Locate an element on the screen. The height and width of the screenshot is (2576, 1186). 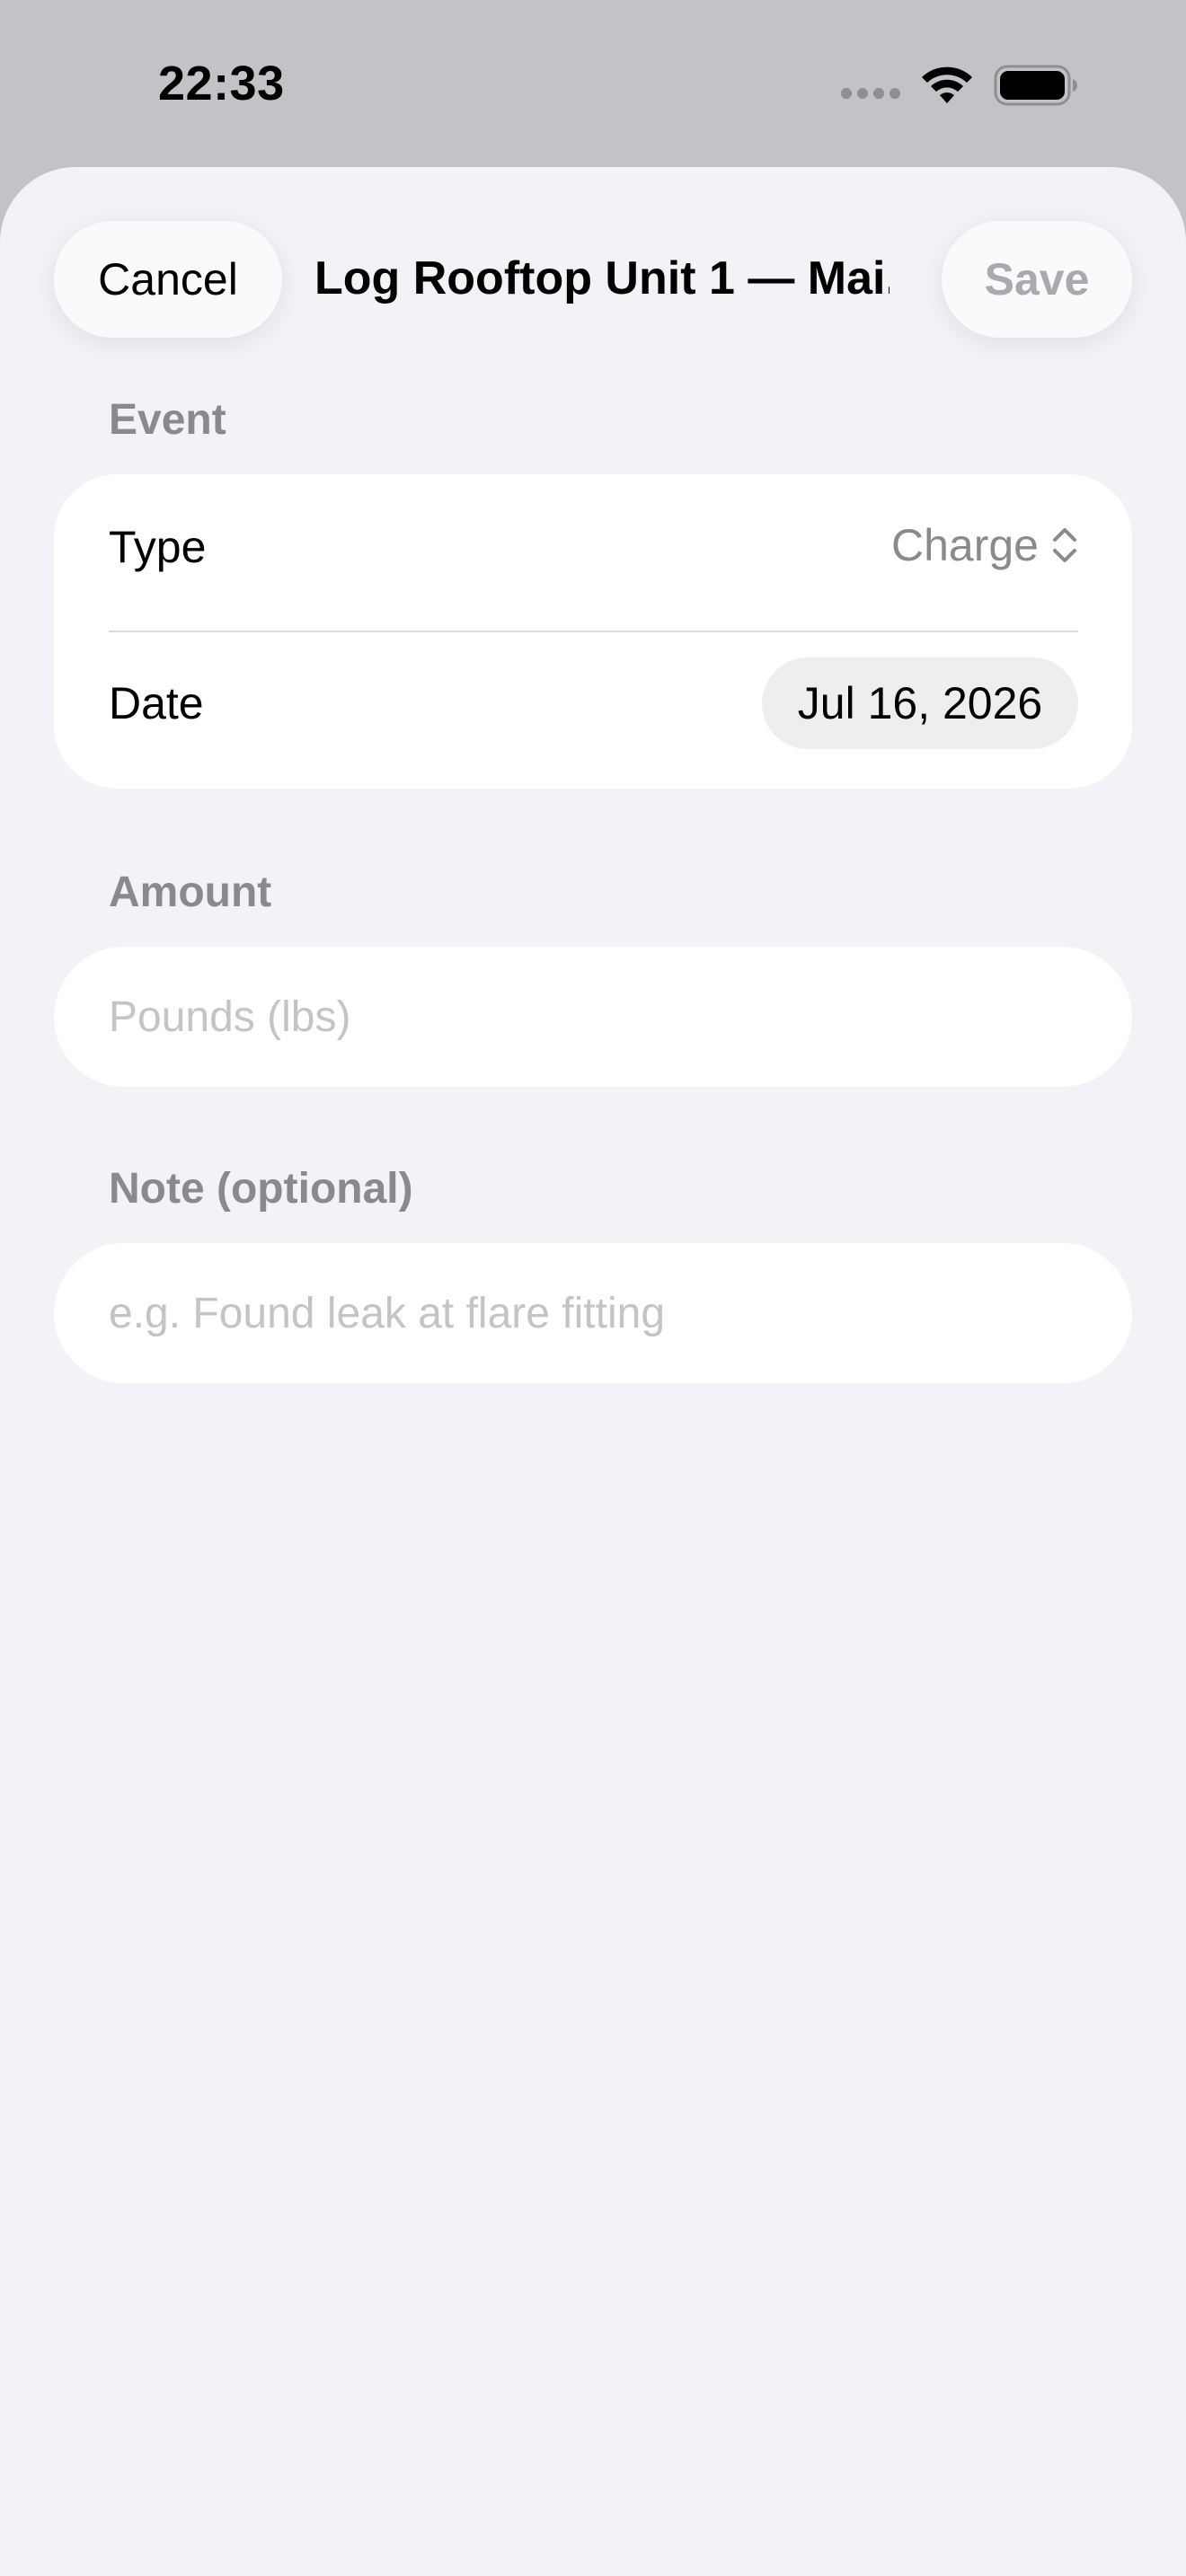
note-input is located at coordinates (585, 1313).